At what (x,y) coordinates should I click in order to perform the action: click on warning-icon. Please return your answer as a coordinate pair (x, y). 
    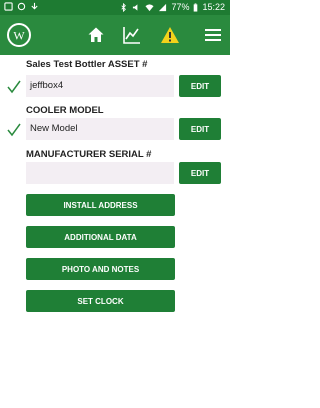
    Looking at the image, I should click on (170, 35).